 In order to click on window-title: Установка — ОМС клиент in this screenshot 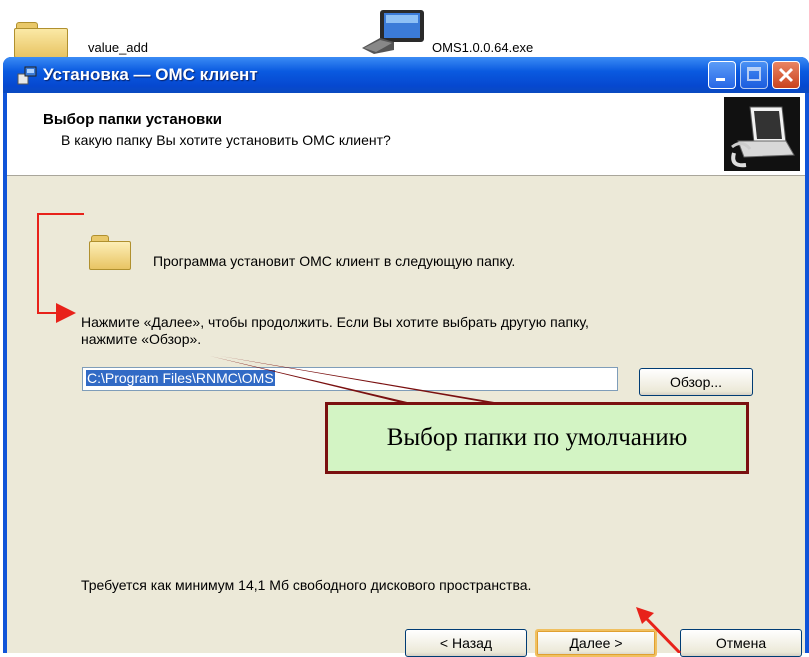, I will do `click(150, 74)`.